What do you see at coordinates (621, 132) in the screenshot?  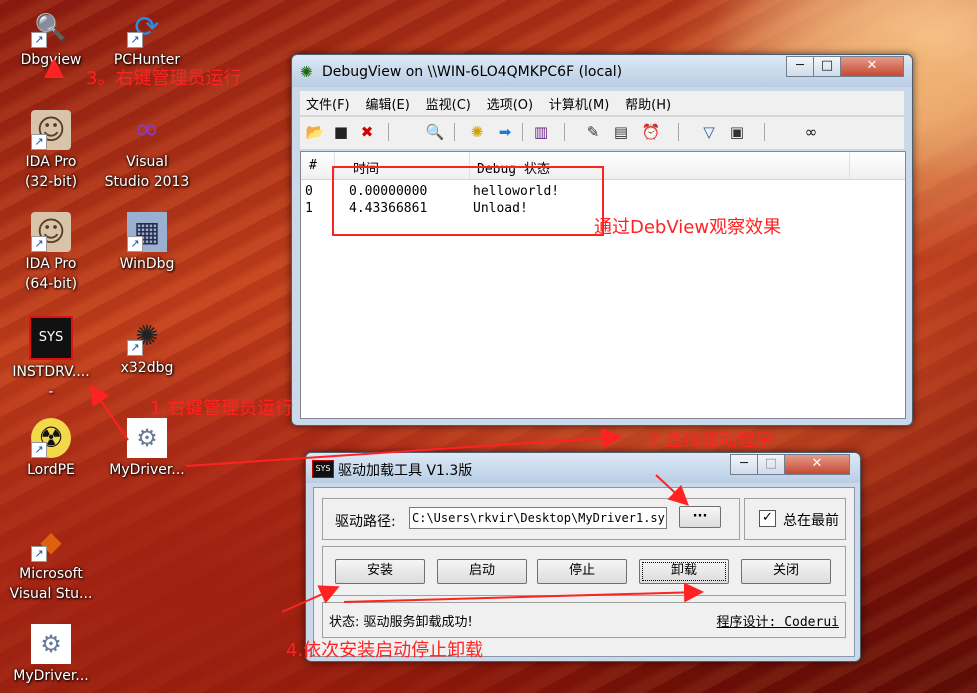 I see `history-icon: ▤` at bounding box center [621, 132].